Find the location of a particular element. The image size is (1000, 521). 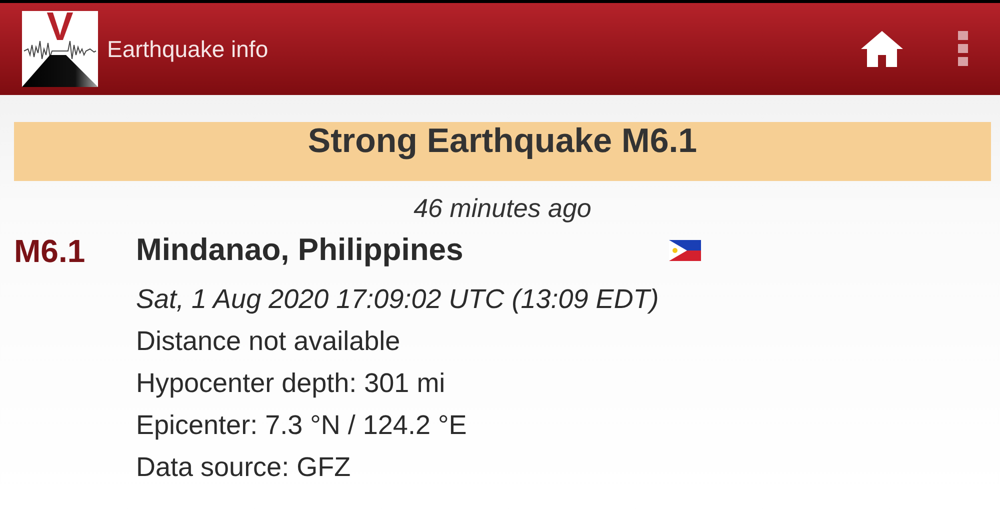

location: Mindanao, Philippines is located at coordinates (300, 250).